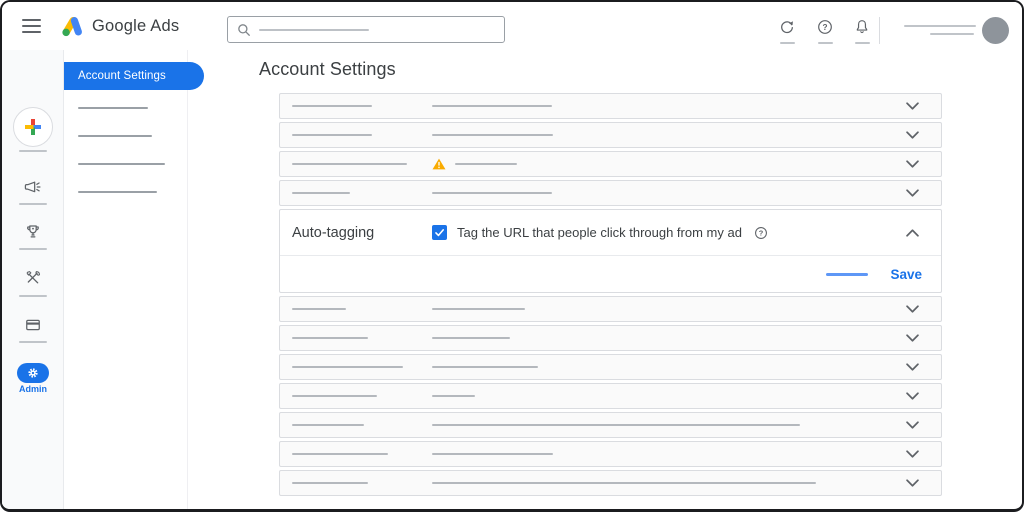 The image size is (1024, 512). Describe the element at coordinates (995, 30) in the screenshot. I see `avatar` at that location.